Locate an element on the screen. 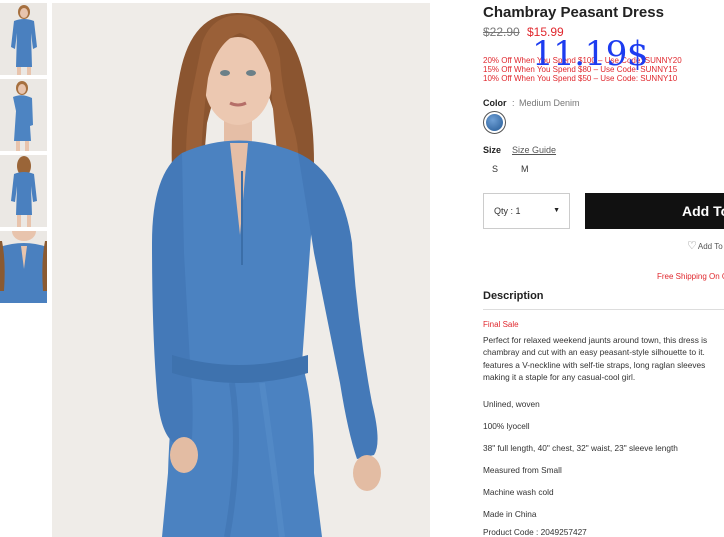  free-shipping-link: Free Shipping On Orders Over $50 is located at coordinates (690, 276).